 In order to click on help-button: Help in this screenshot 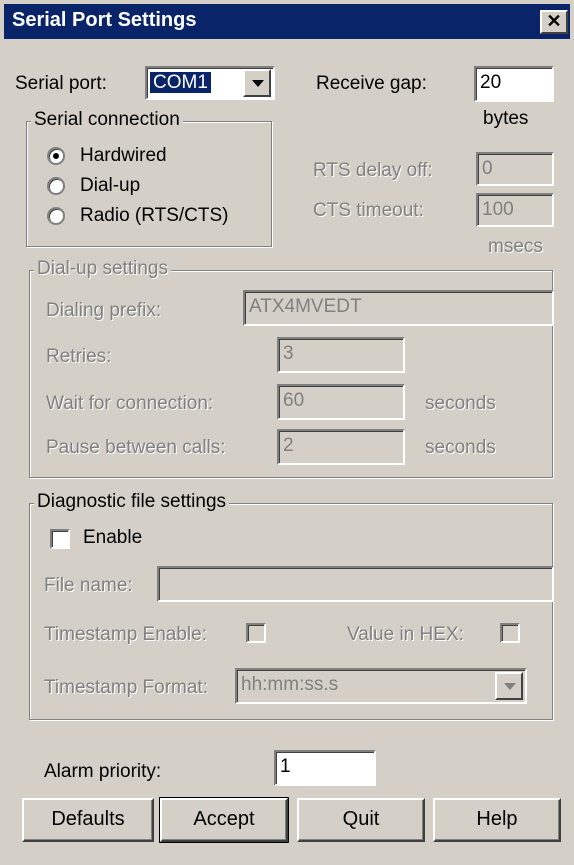, I will do `click(497, 820)`.